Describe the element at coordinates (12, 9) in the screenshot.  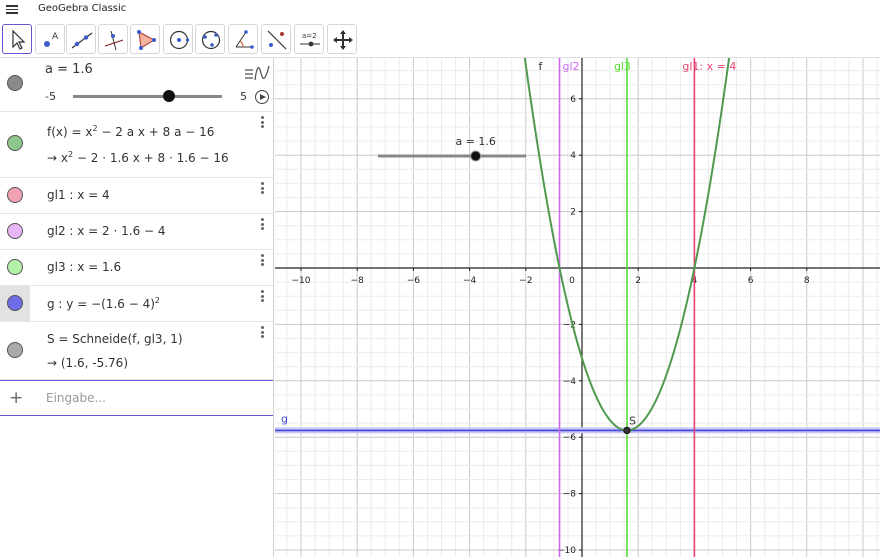
I see `hamburger-menu-icon` at that location.